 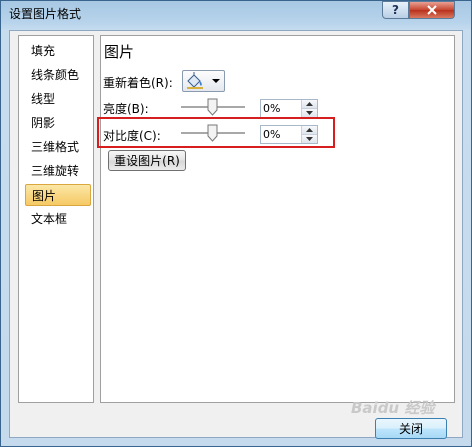 I want to click on nav-item-text-box: 文本框, so click(x=58, y=219).